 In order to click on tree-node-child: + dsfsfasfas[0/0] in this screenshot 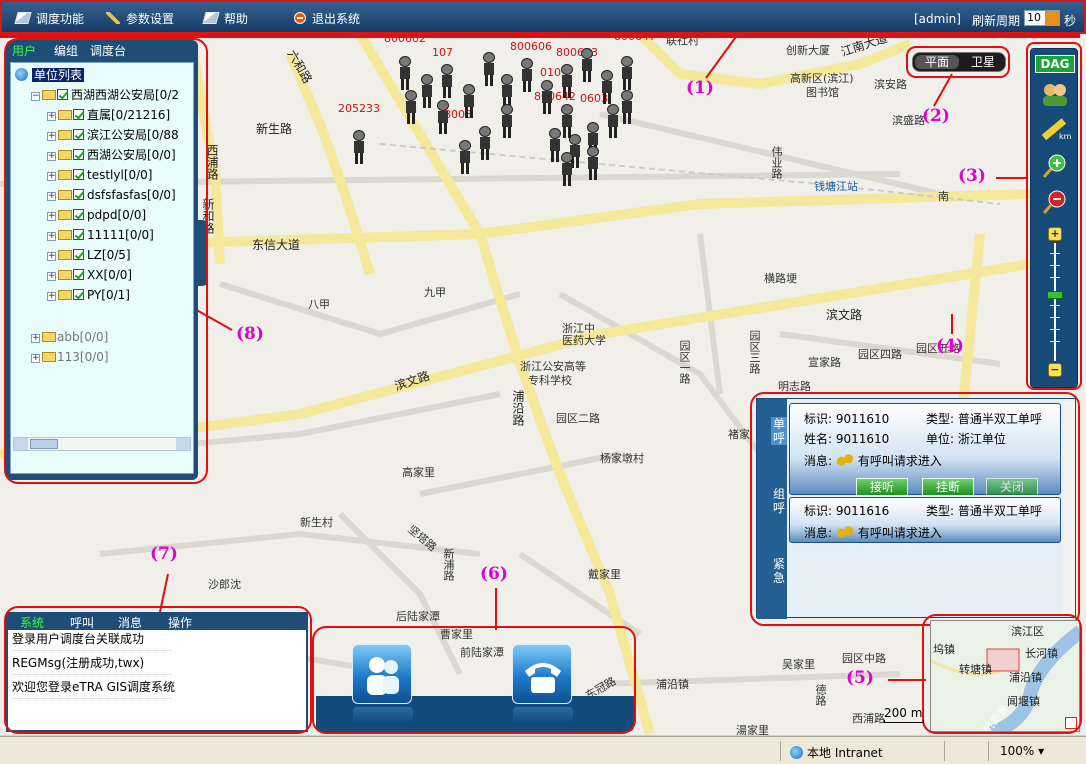, I will do `click(111, 195)`.